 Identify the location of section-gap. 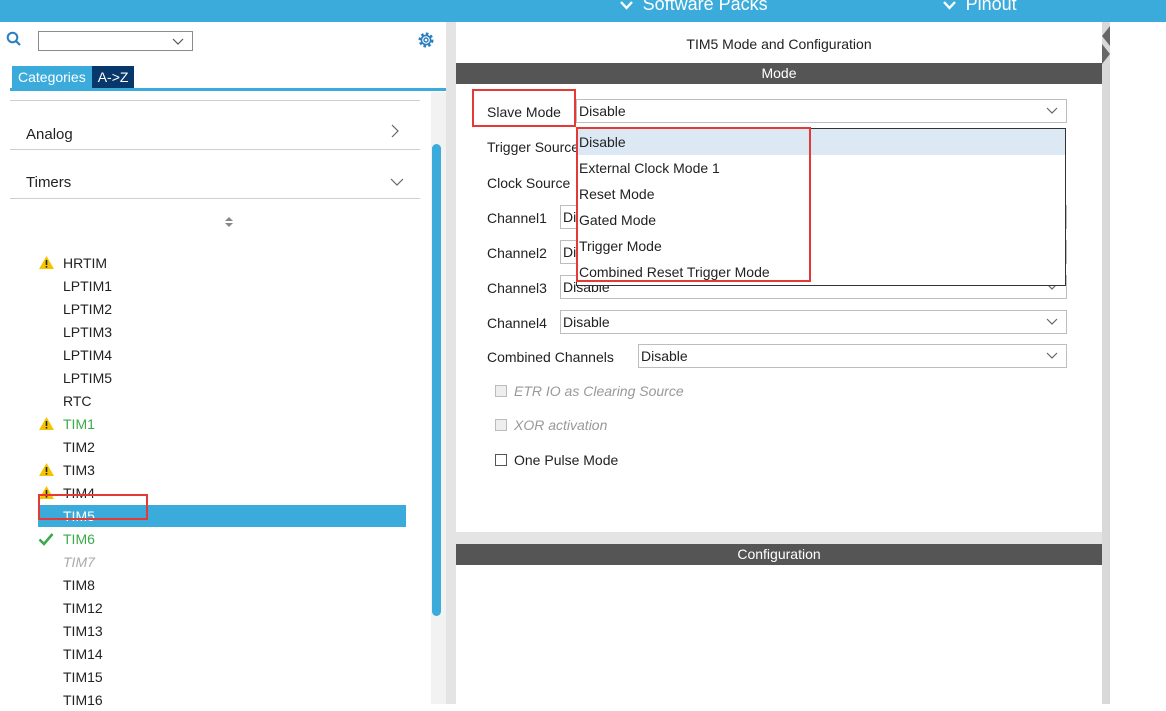
(779, 538).